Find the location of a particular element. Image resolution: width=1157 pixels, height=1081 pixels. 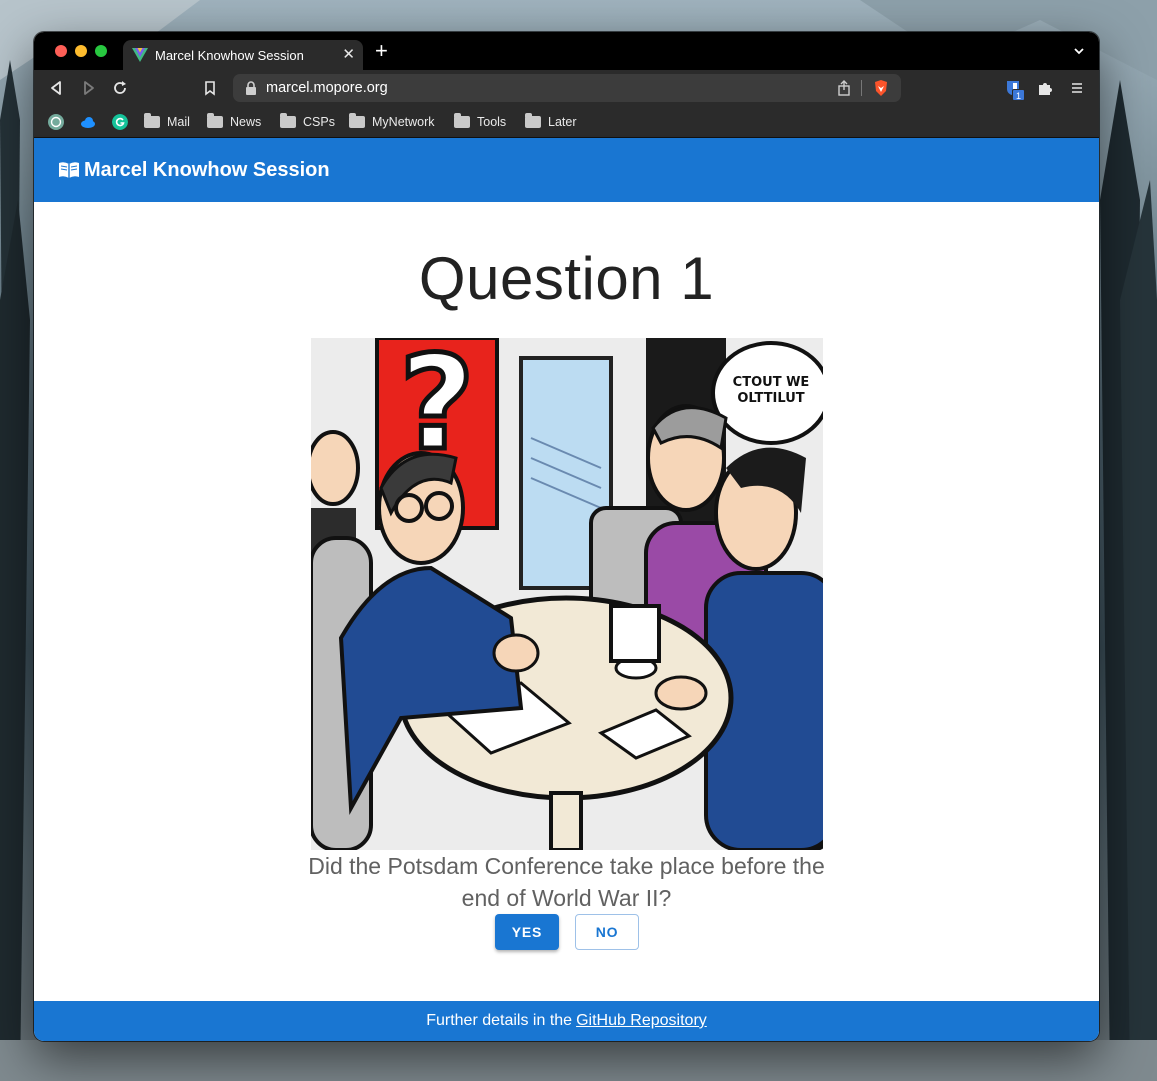

url-divider is located at coordinates (861, 88).